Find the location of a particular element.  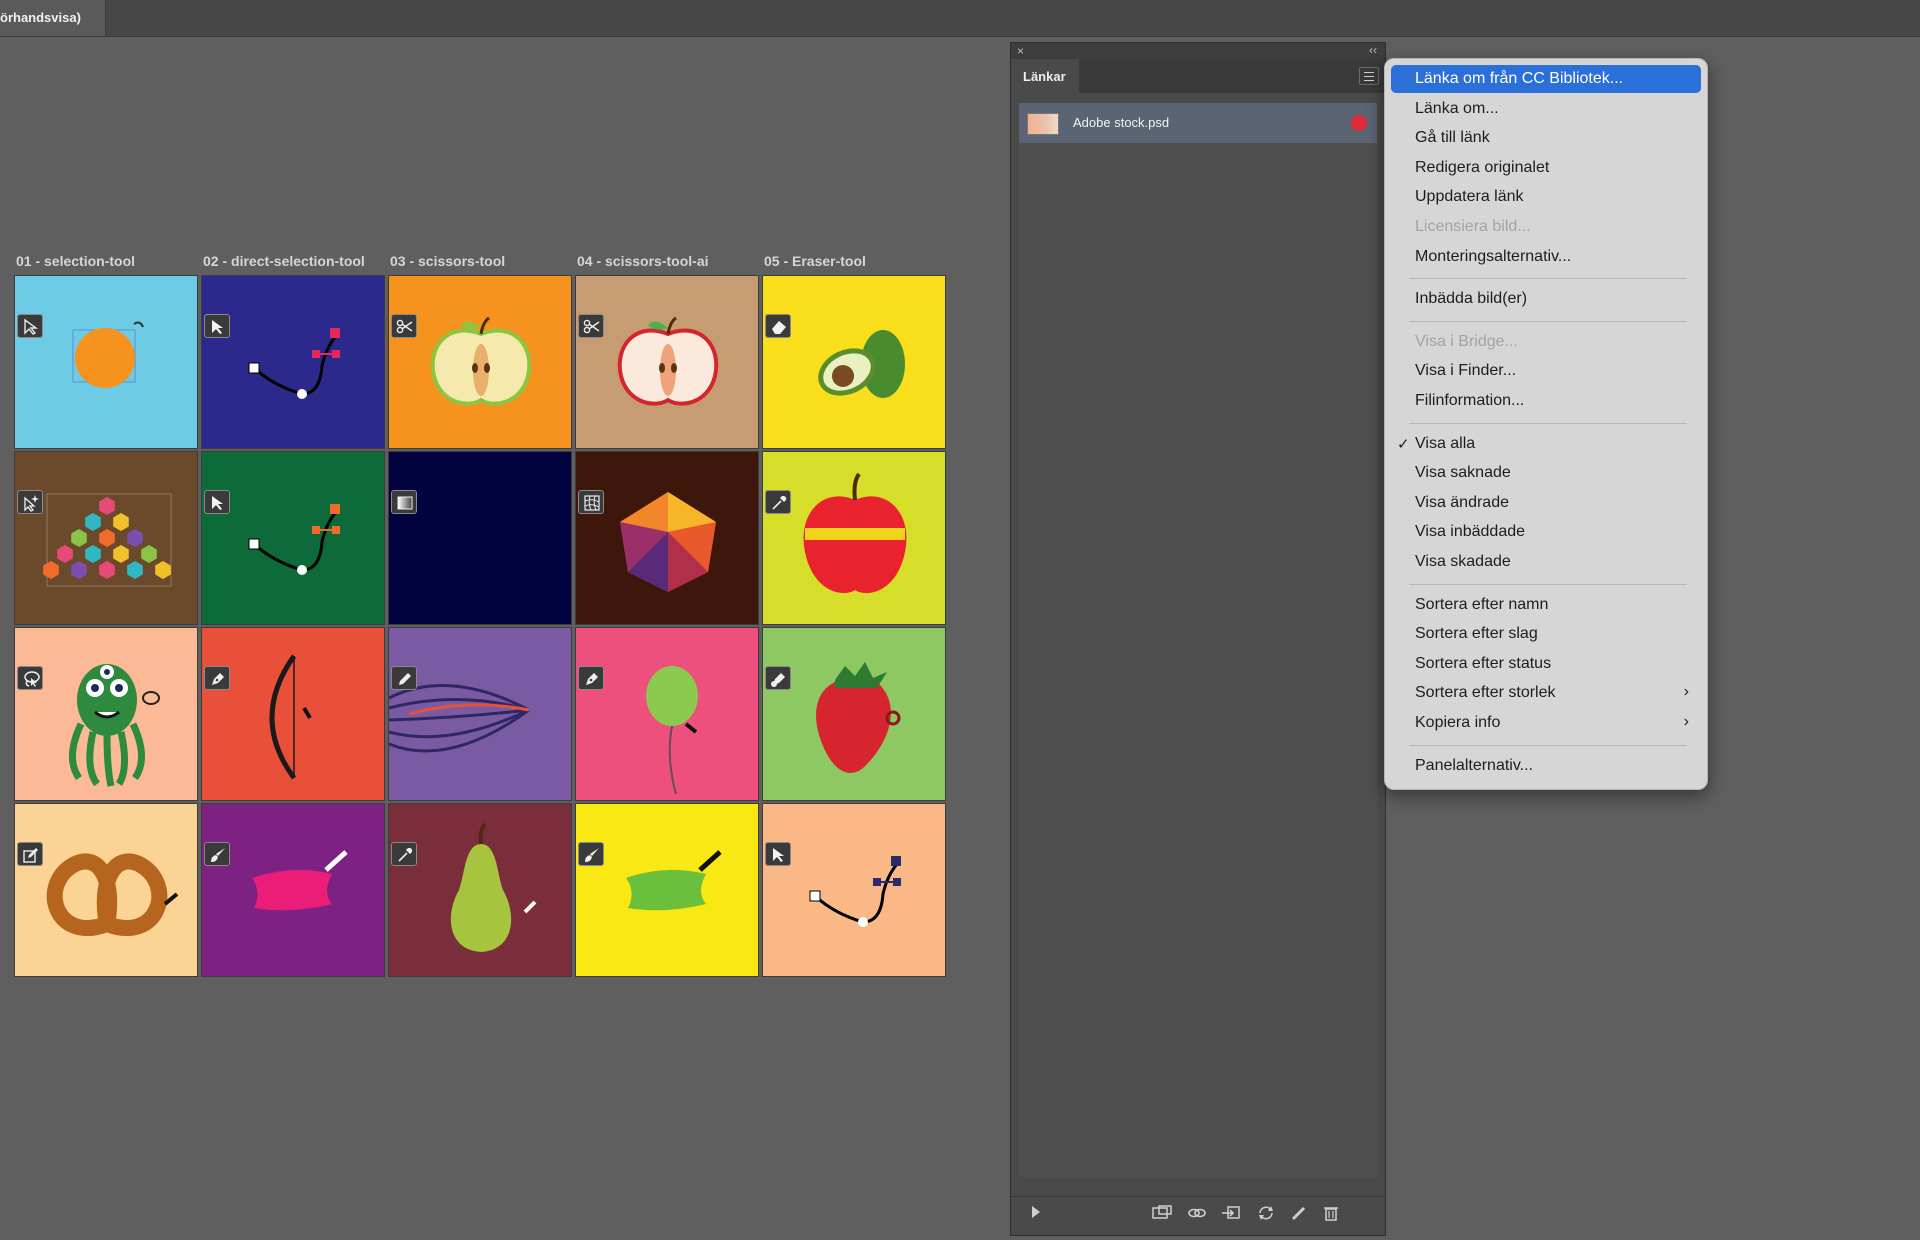

menu-item-sortera-efter-status: Sortera efter status is located at coordinates (1546, 664).